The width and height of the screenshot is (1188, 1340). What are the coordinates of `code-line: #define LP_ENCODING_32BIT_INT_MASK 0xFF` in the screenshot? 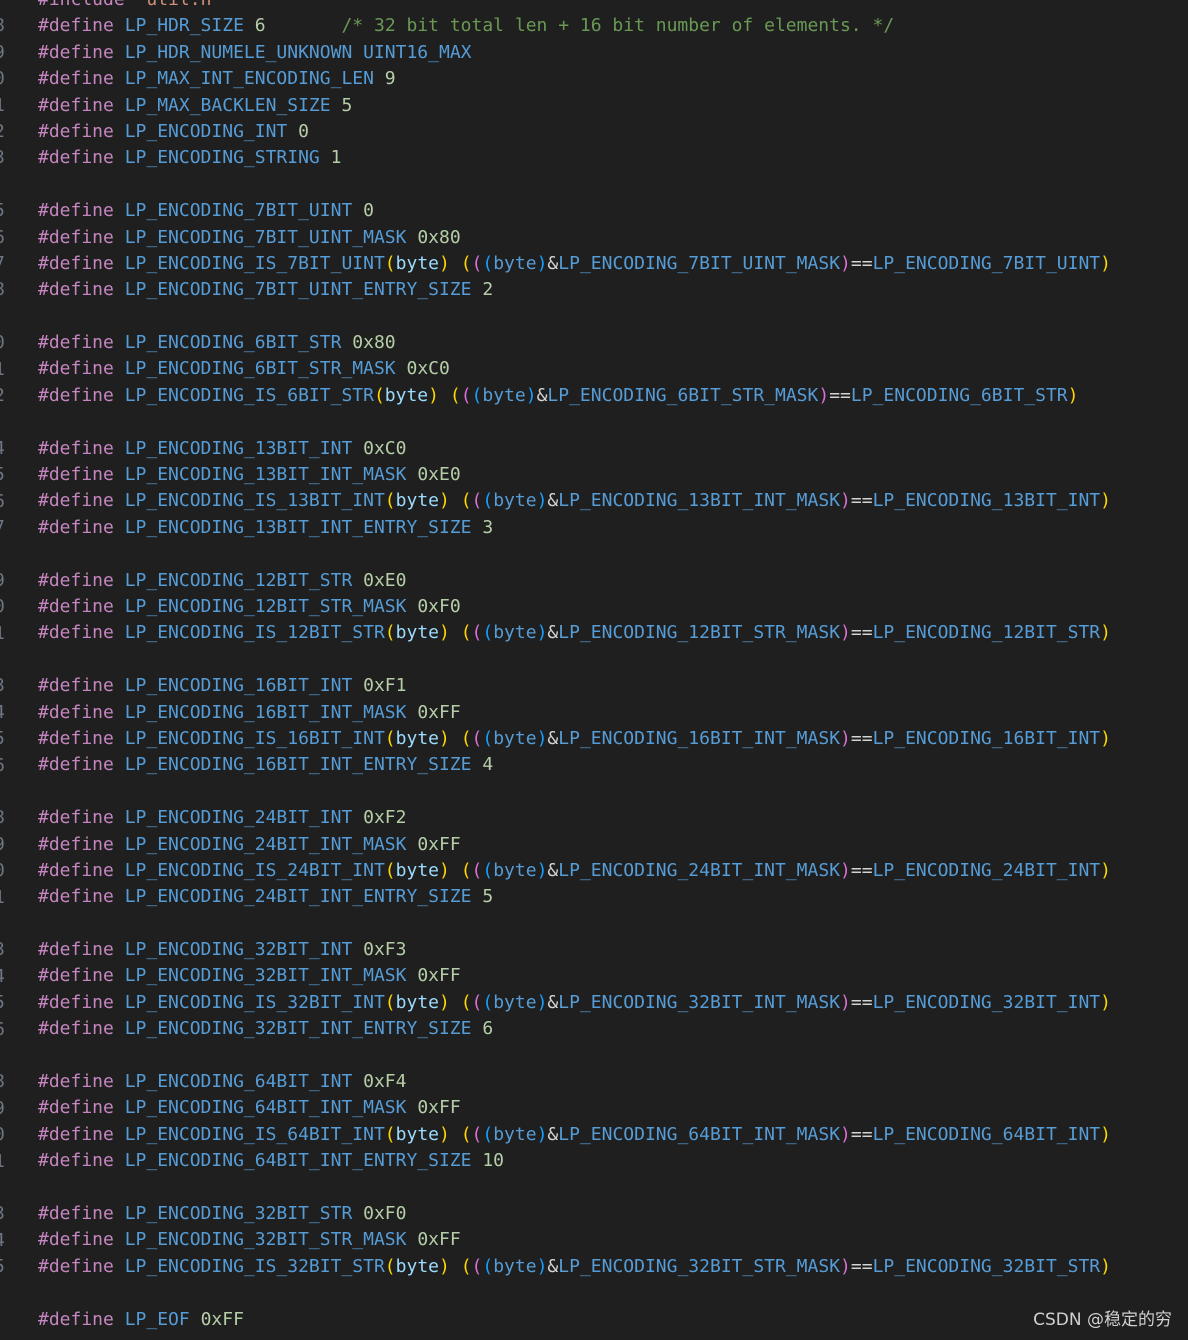 It's located at (613, 976).